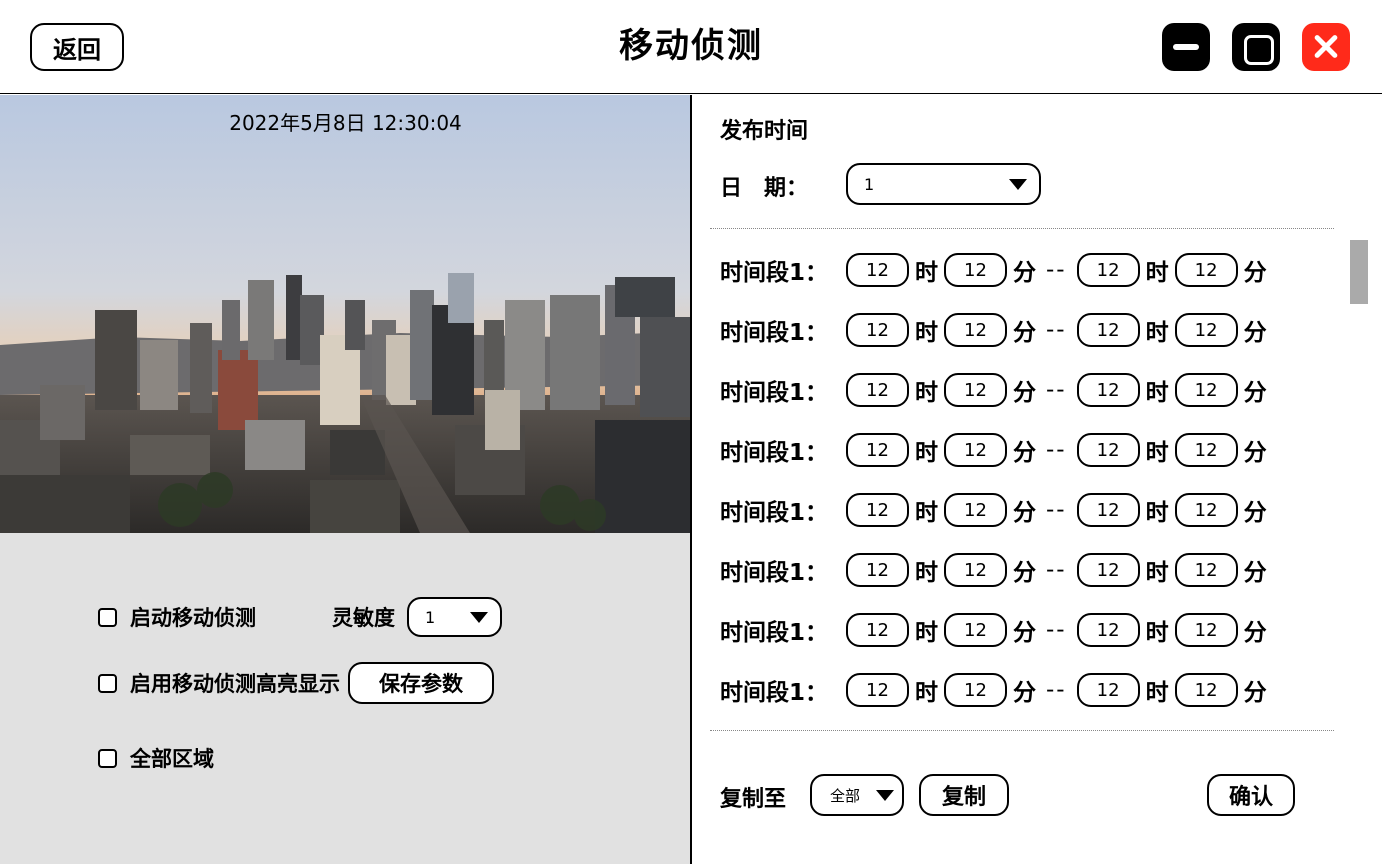 Image resolution: width=1382 pixels, height=864 pixels. Describe the element at coordinates (1251, 795) in the screenshot. I see `confirm-button: 确认` at that location.